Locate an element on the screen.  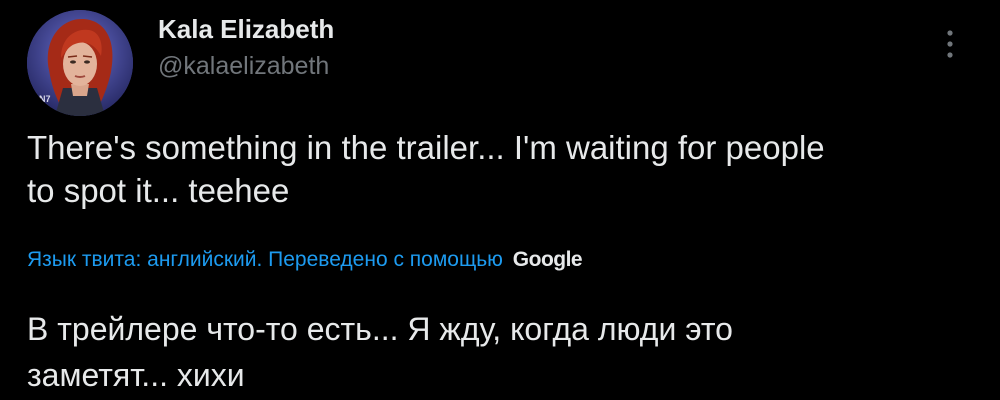
avatar: N7 is located at coordinates (80, 63).